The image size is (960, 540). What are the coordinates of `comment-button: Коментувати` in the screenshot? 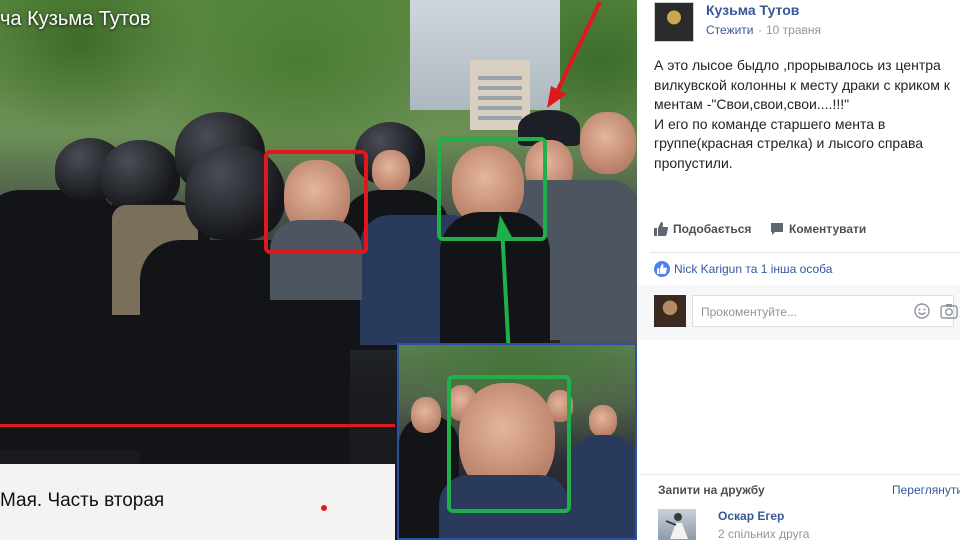 It's located at (818, 229).